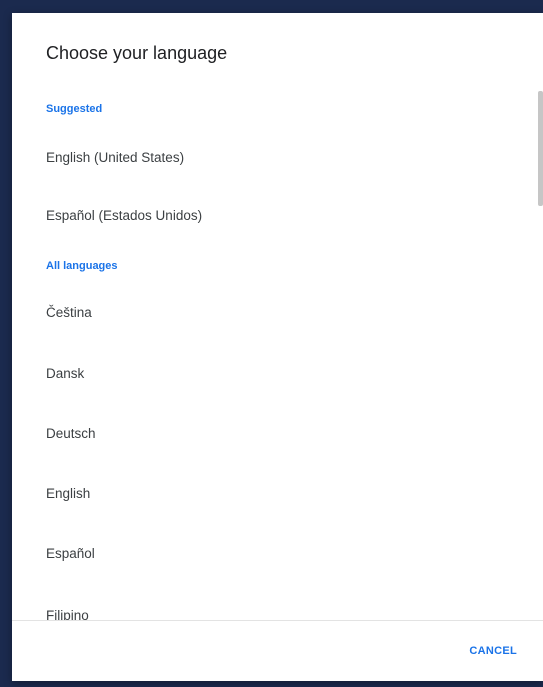  What do you see at coordinates (540, 148) in the screenshot?
I see `scrollbar-thumb` at bounding box center [540, 148].